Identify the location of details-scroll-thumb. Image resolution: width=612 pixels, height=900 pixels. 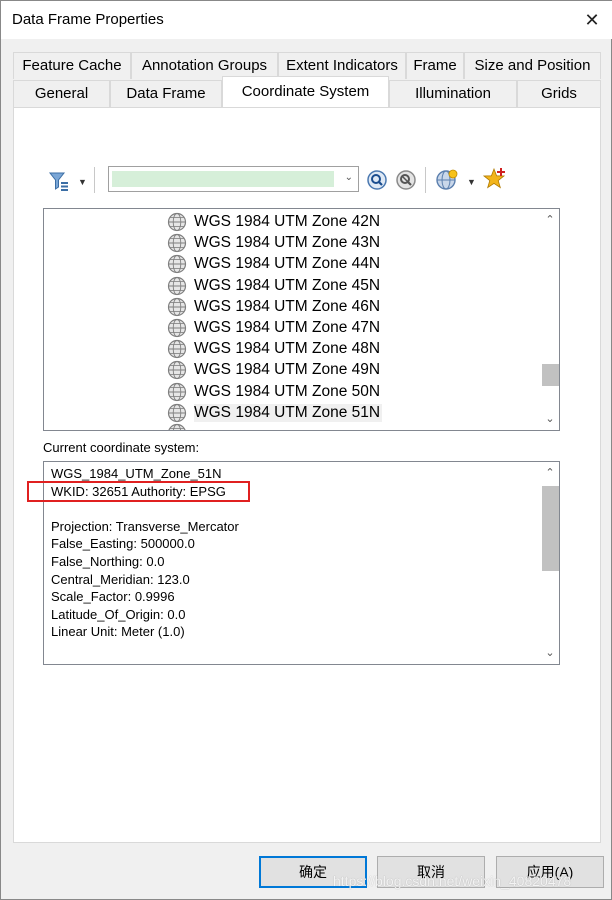
(550, 528).